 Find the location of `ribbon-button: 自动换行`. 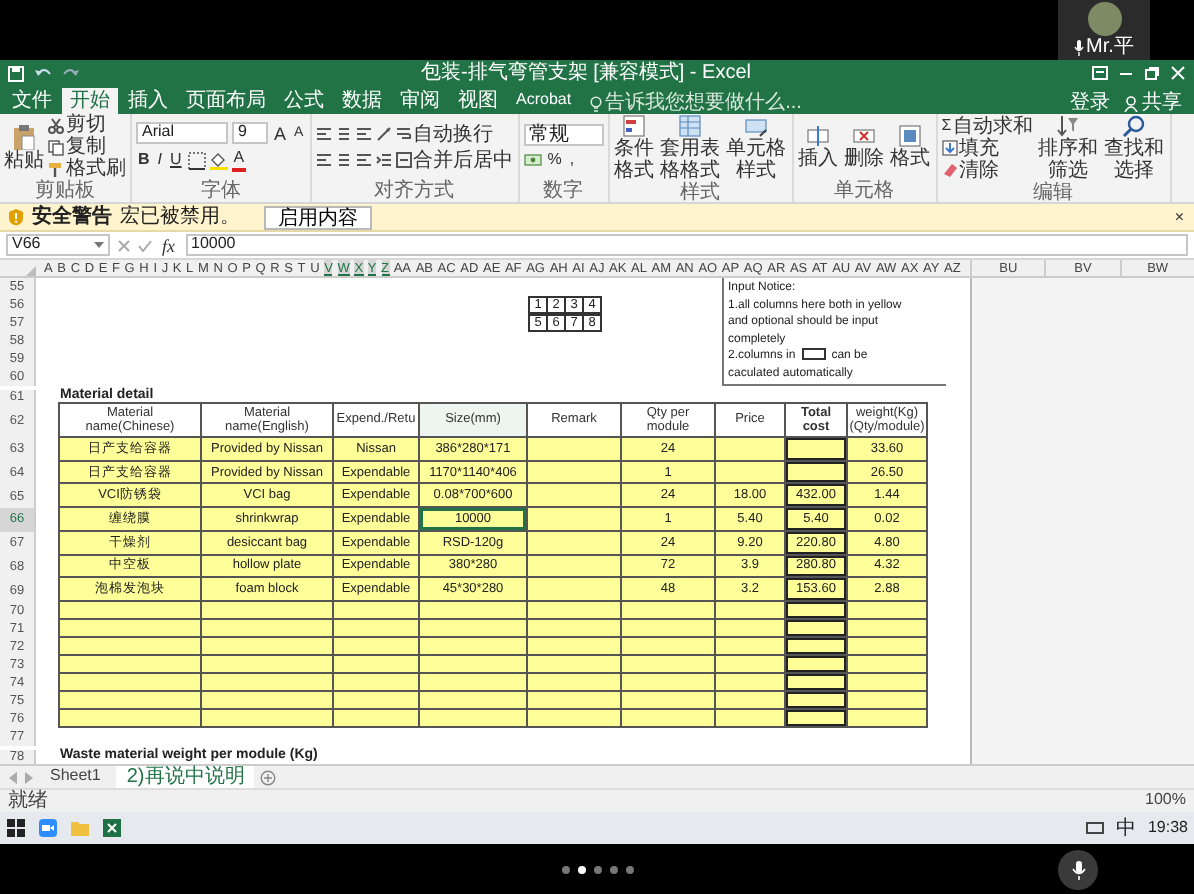

ribbon-button: 自动换行 is located at coordinates (444, 134).